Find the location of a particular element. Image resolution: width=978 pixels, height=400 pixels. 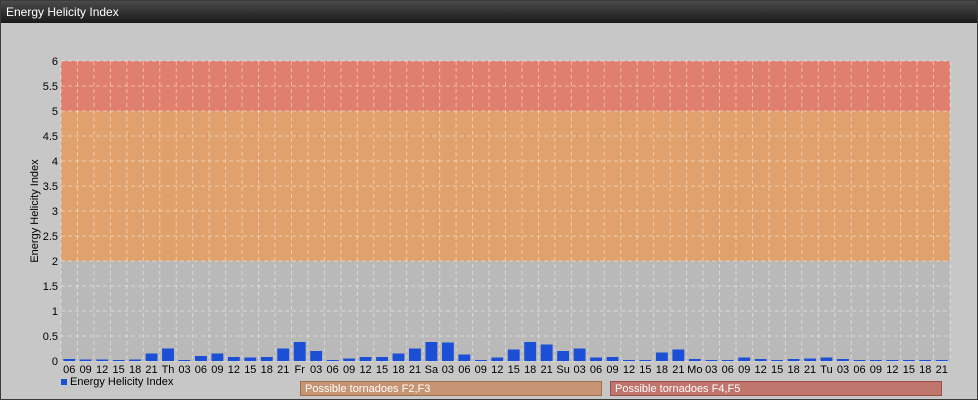

x-tick-label: Fr is located at coordinates (300, 370).